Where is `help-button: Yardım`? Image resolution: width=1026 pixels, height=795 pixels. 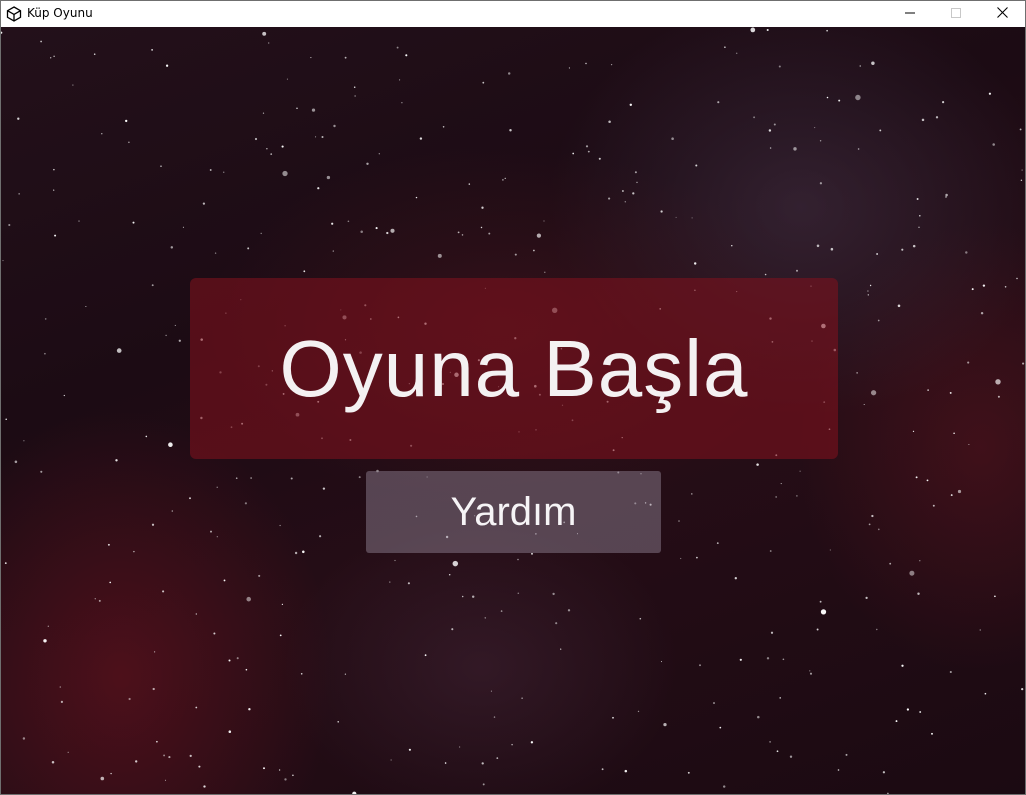 help-button: Yardım is located at coordinates (513, 512).